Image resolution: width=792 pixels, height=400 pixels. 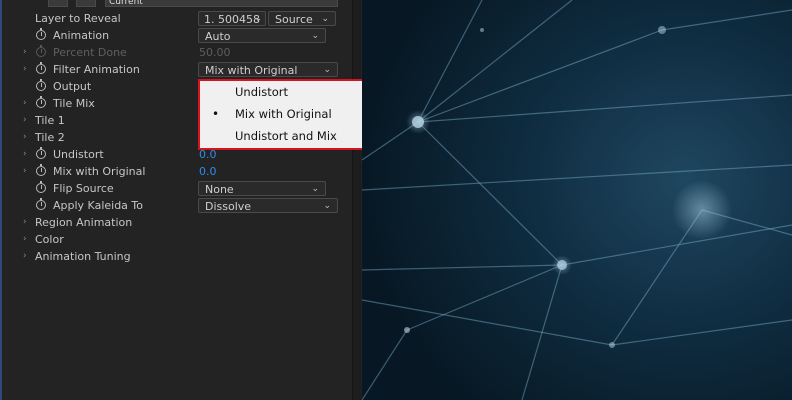 What do you see at coordinates (49, 239) in the screenshot?
I see `color-label: Color` at bounding box center [49, 239].